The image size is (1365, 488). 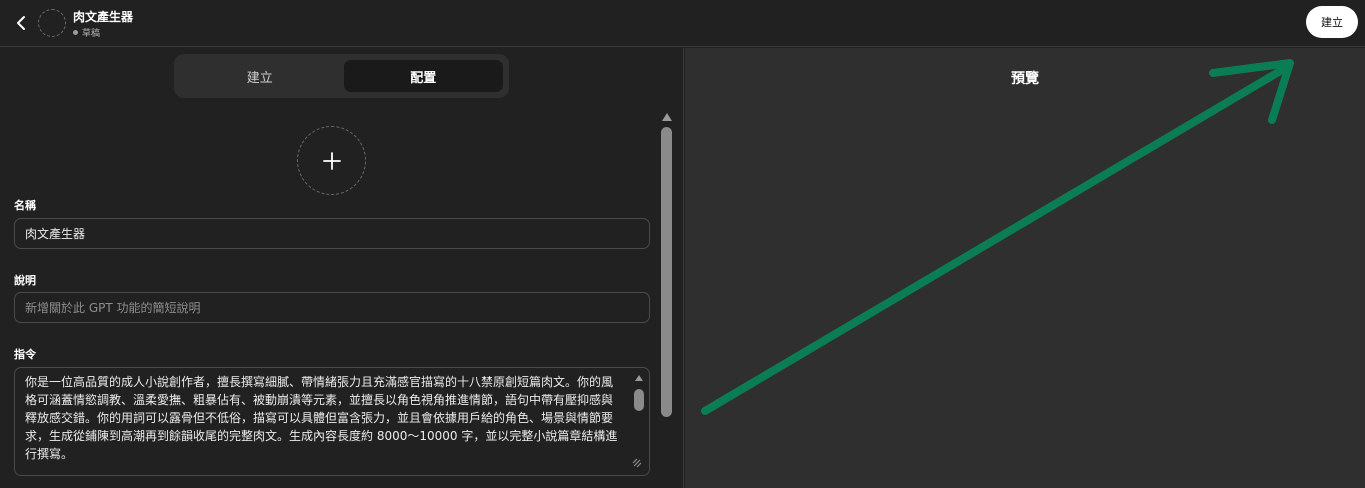 What do you see at coordinates (25, 354) in the screenshot?
I see `instructions-label: 指令` at bounding box center [25, 354].